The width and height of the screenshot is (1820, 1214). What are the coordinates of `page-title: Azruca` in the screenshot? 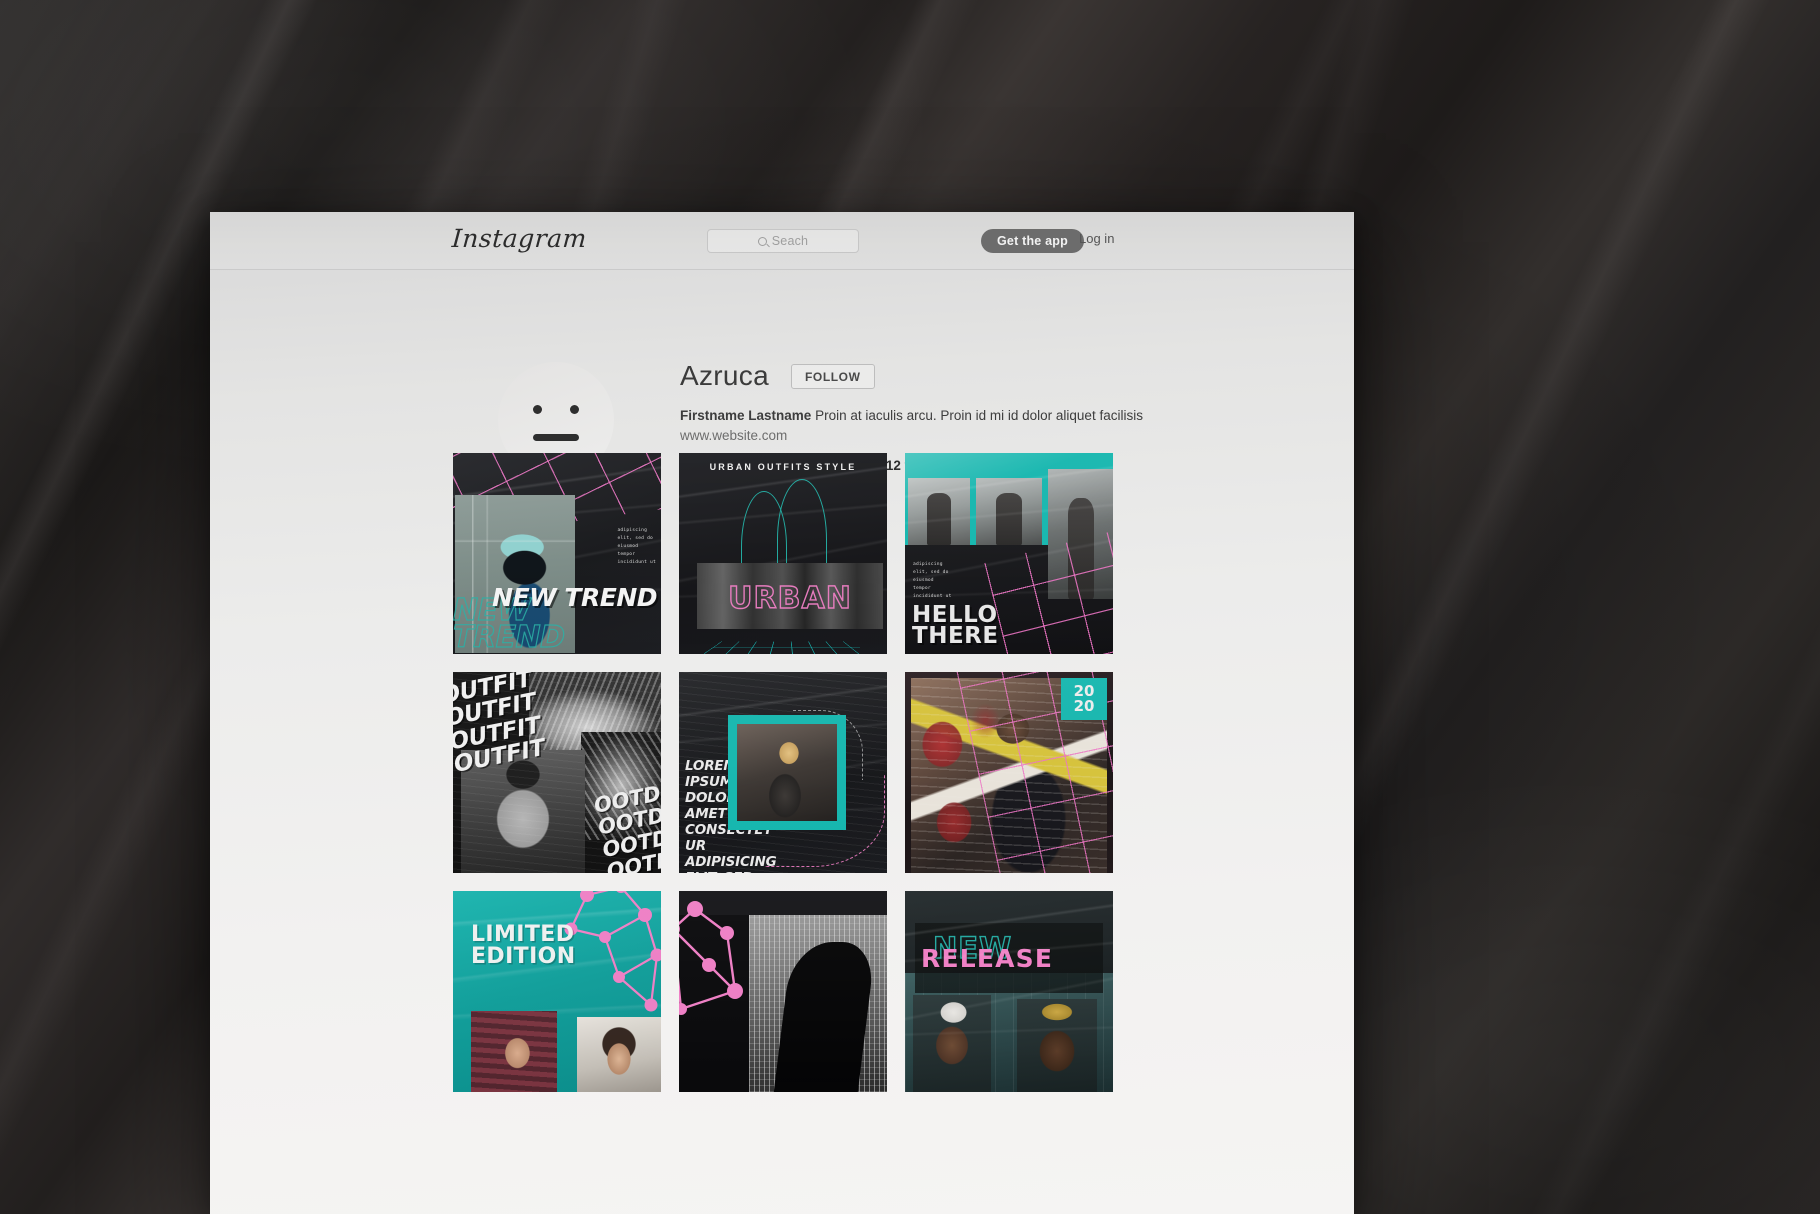 It's located at (724, 375).